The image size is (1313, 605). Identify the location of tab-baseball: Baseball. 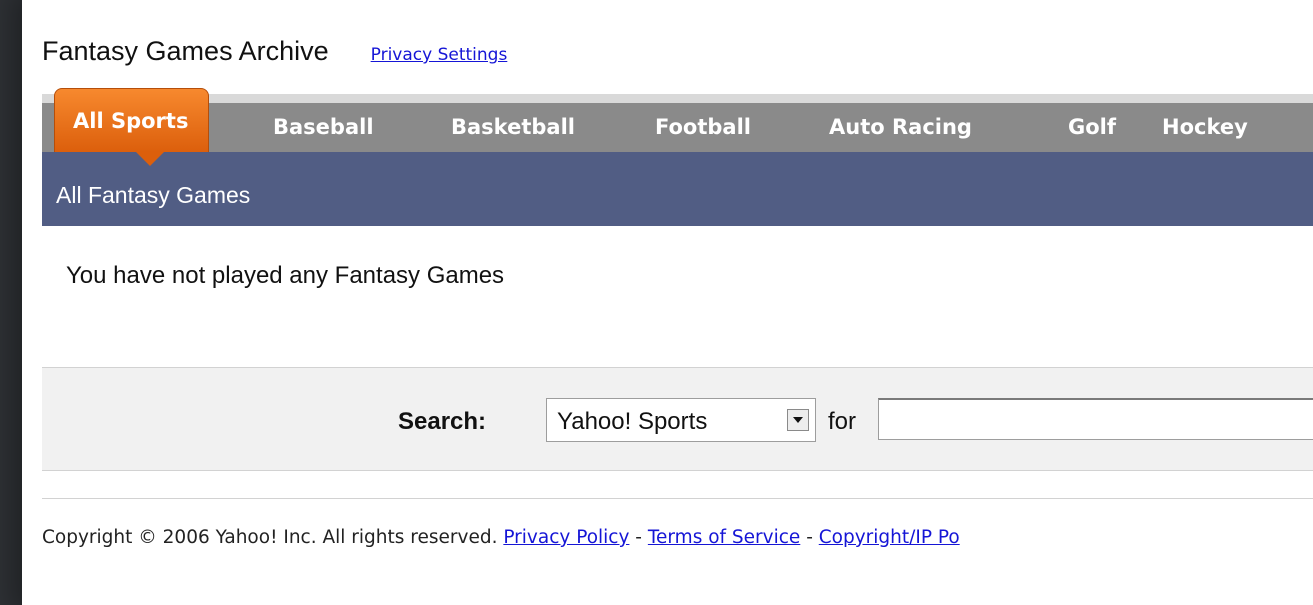
(323, 127).